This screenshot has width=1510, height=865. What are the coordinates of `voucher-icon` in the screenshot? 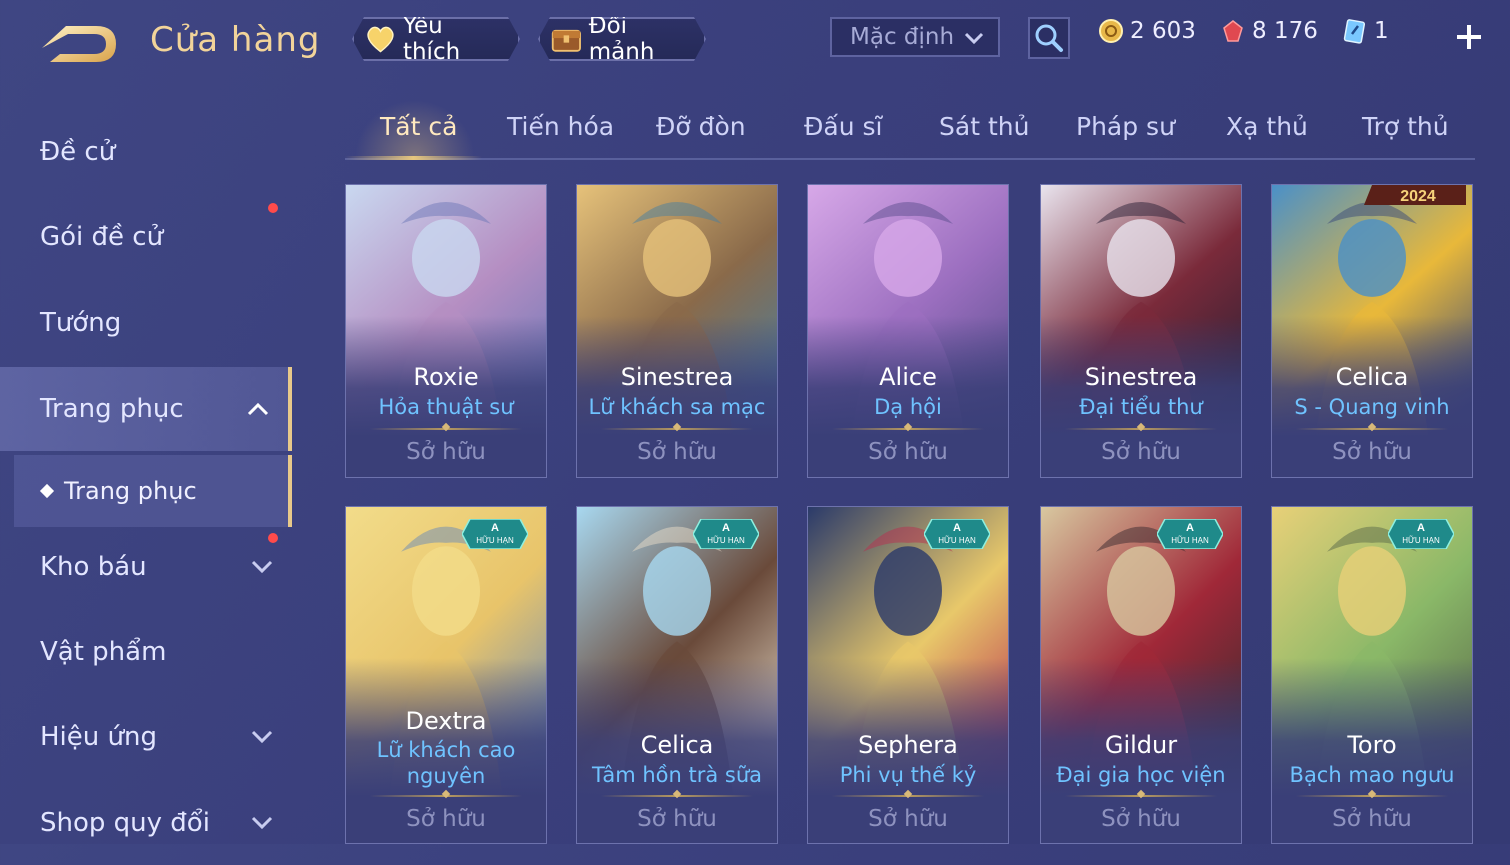 It's located at (1354, 31).